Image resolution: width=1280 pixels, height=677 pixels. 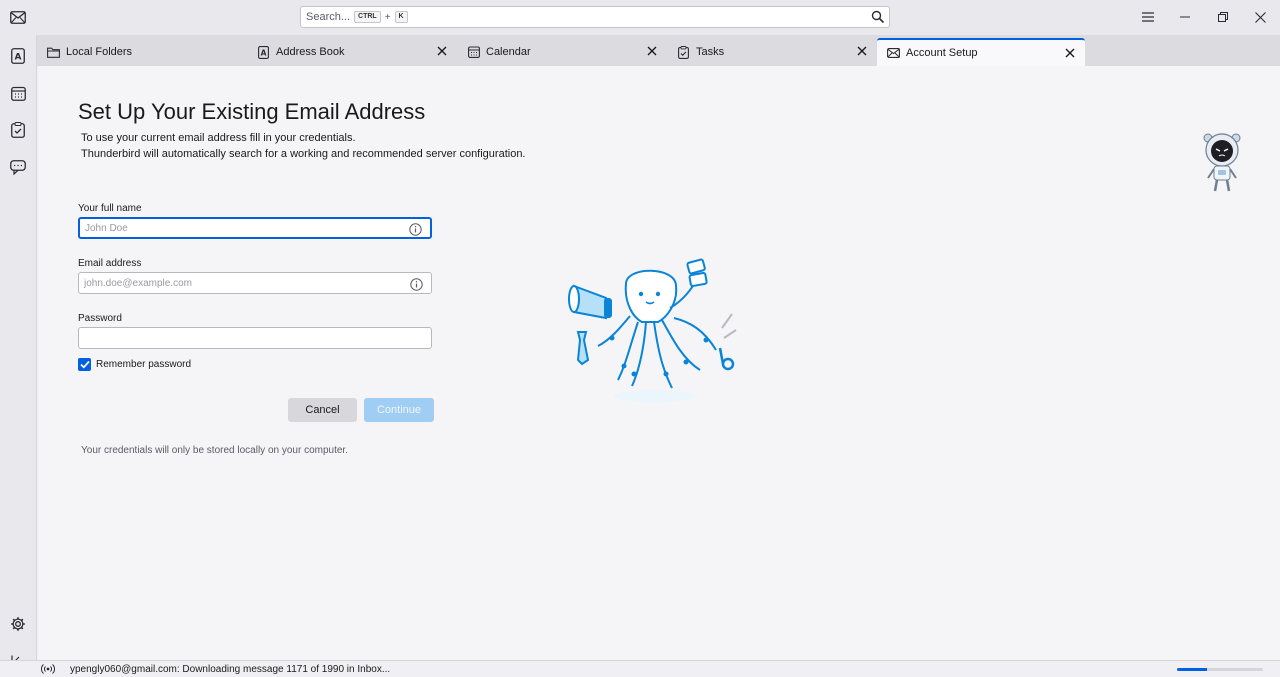 What do you see at coordinates (401, 17) in the screenshot?
I see `shortcut-k-key: K` at bounding box center [401, 17].